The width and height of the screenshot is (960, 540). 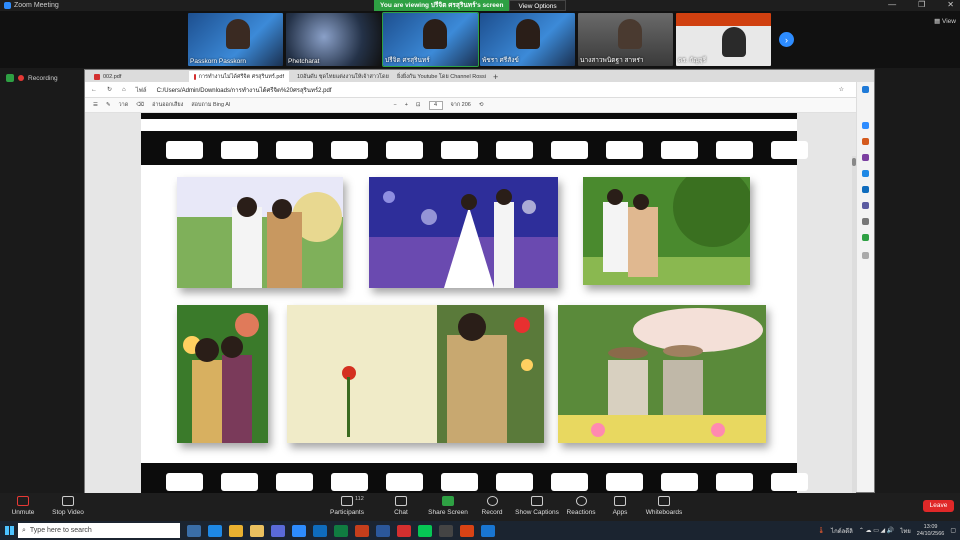 What do you see at coordinates (865, 157) in the screenshot?
I see `tools-icon` at bounding box center [865, 157].